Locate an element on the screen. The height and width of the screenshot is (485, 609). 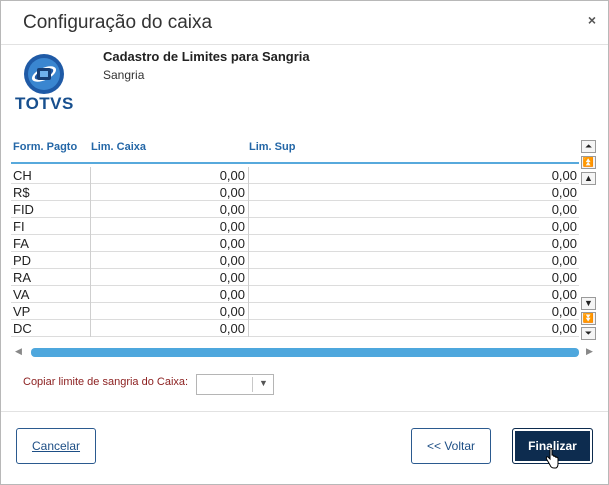
table-row: FA 0,00 0,00 is located at coordinates (295, 243).